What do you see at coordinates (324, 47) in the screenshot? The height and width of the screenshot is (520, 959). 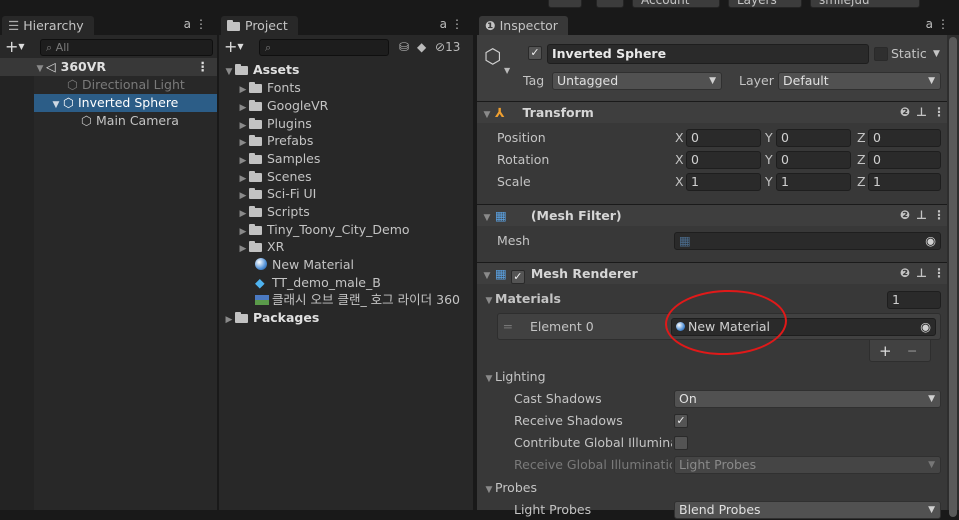 I see `project-search-input: ⌕` at bounding box center [324, 47].